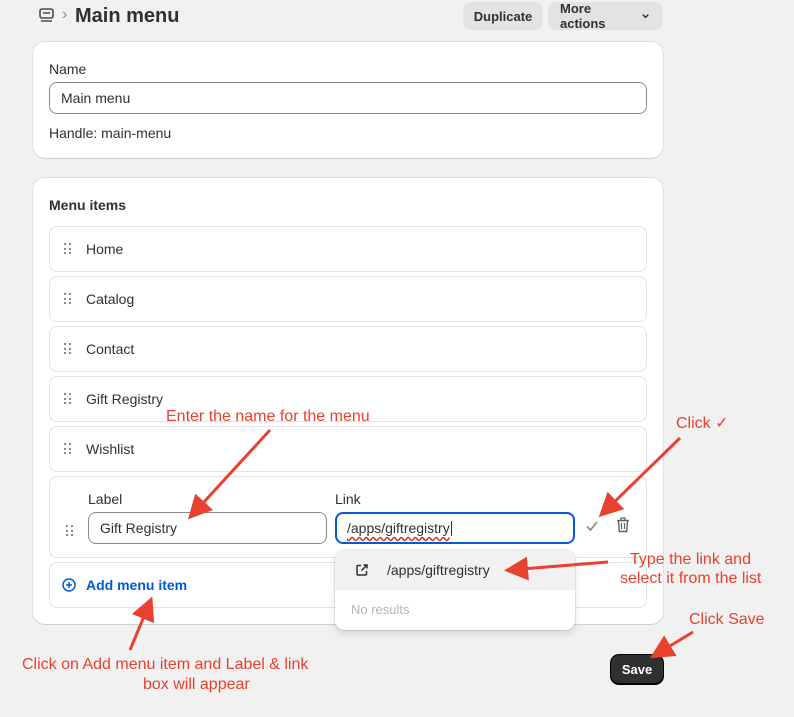 Image resolution: width=794 pixels, height=717 pixels. I want to click on annotation-type-link-line2: select it from the list, so click(691, 578).